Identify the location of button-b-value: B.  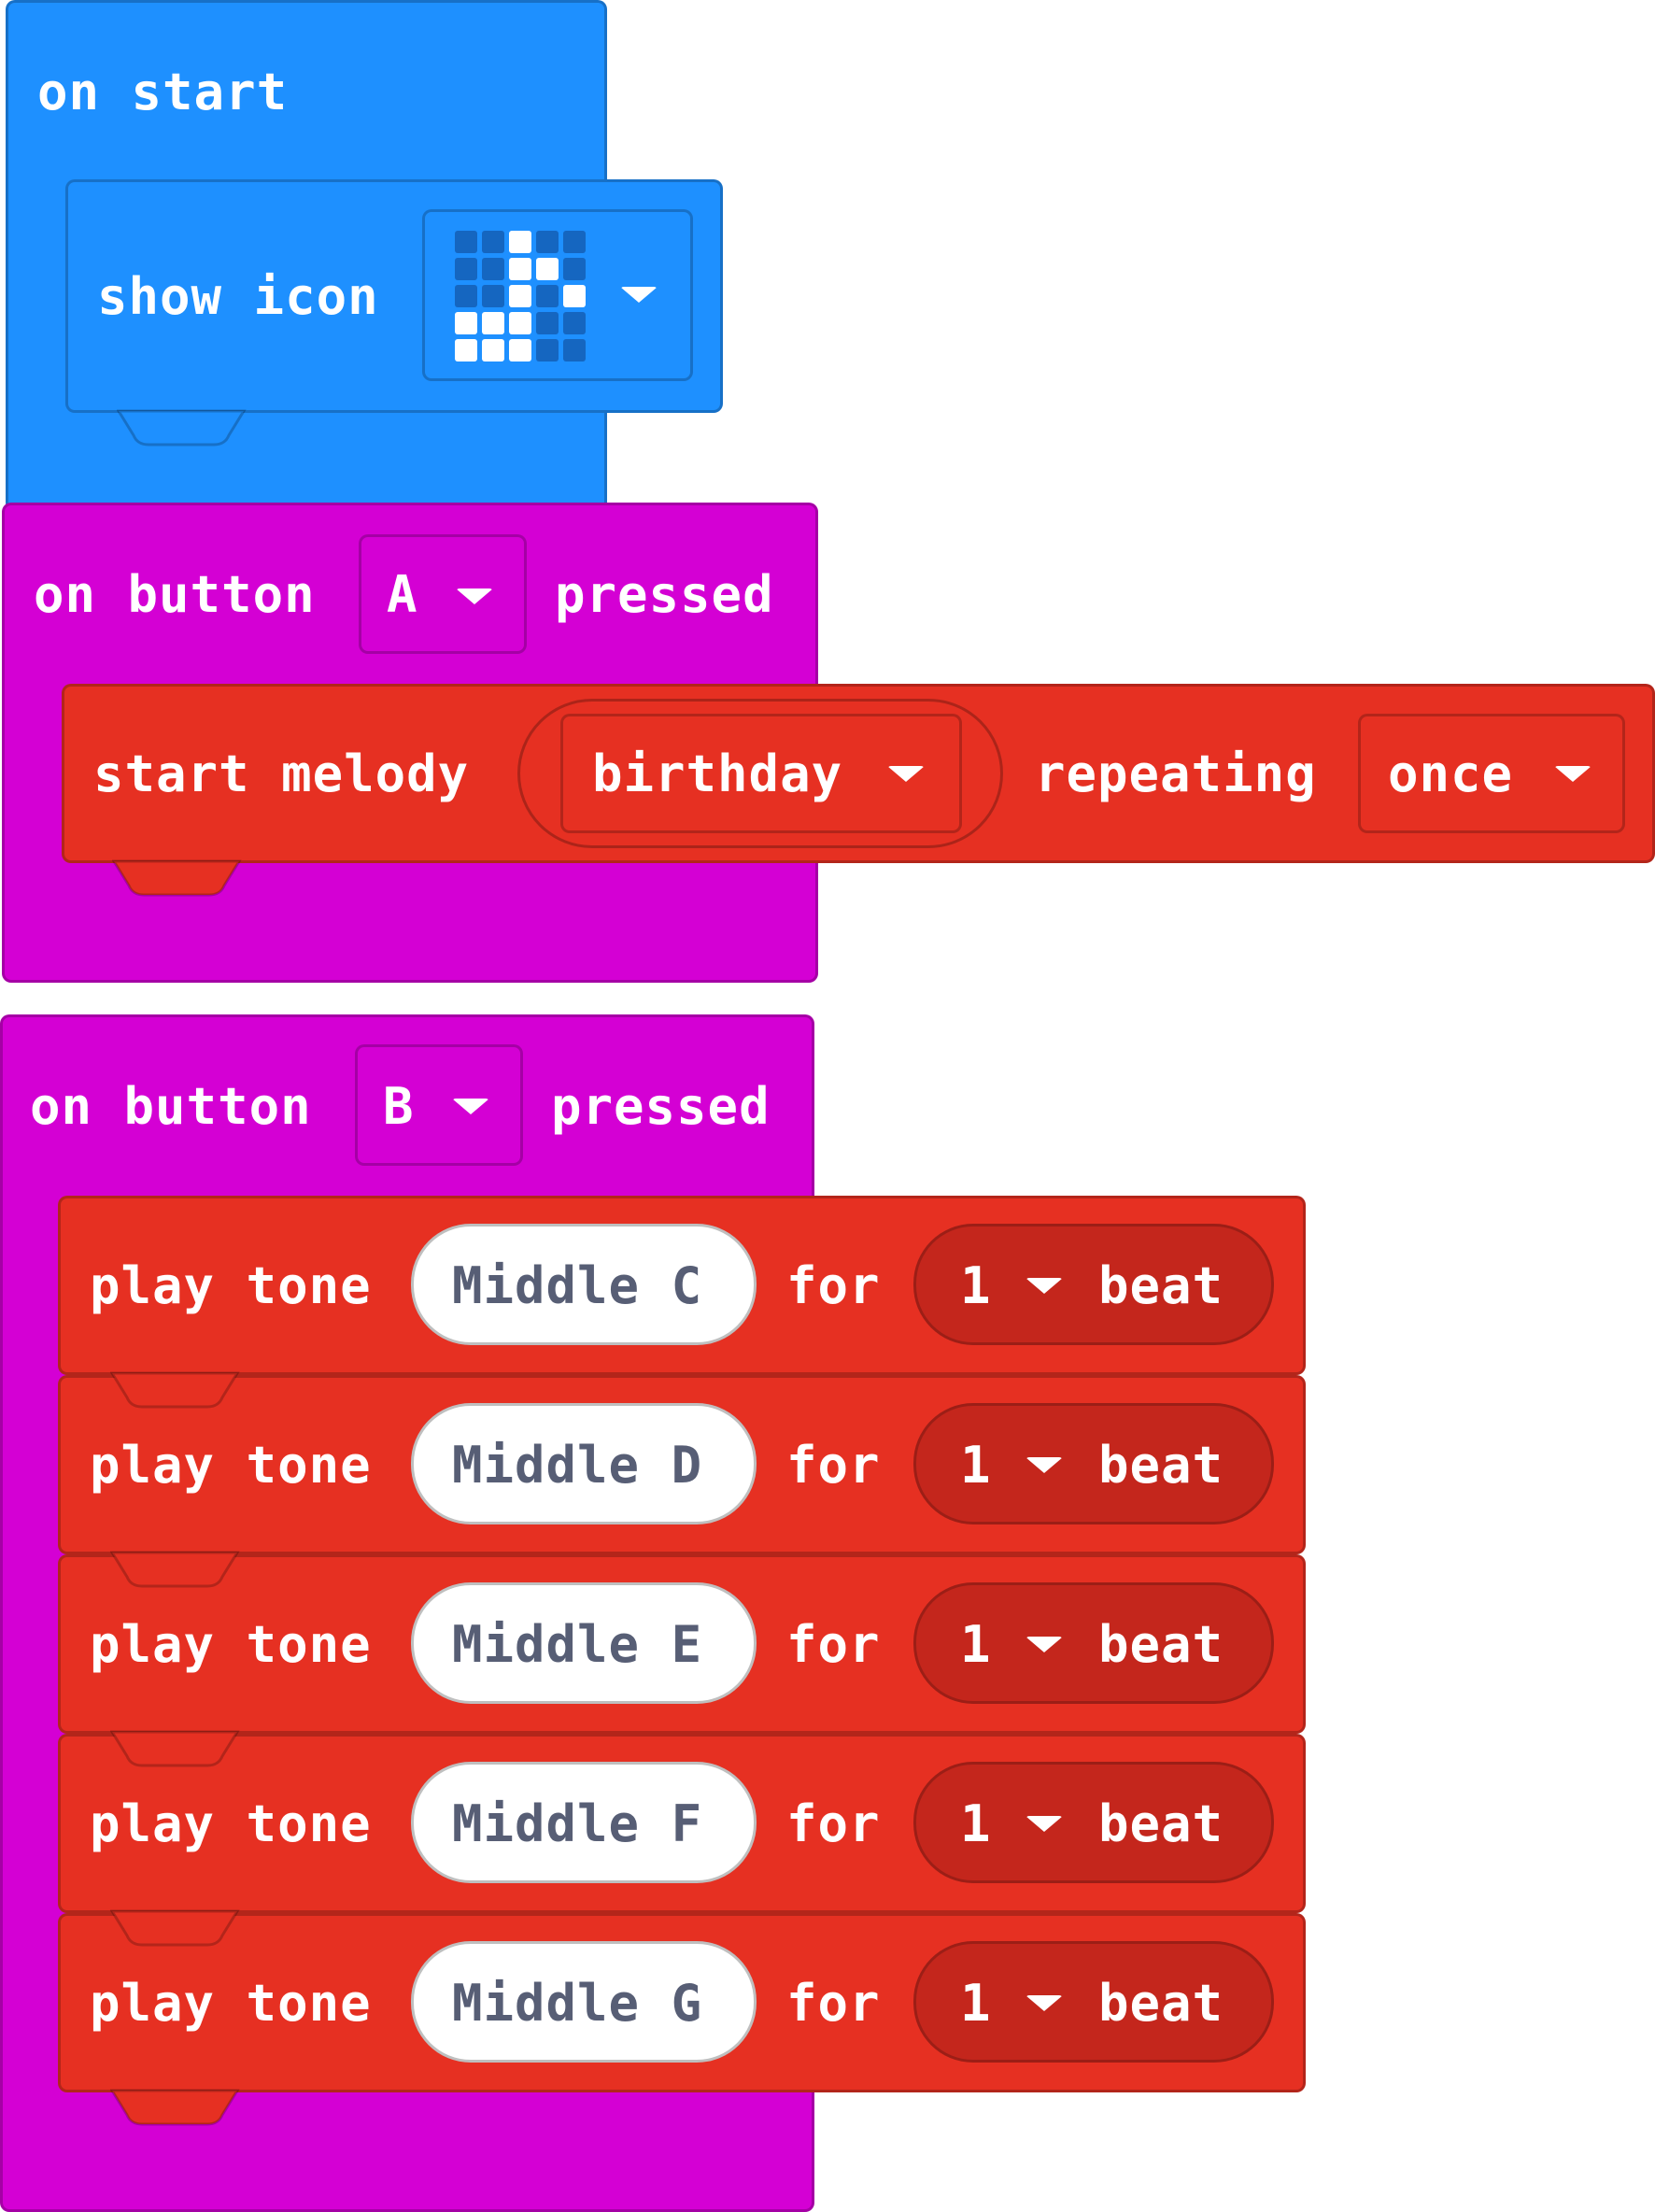
(399, 1107).